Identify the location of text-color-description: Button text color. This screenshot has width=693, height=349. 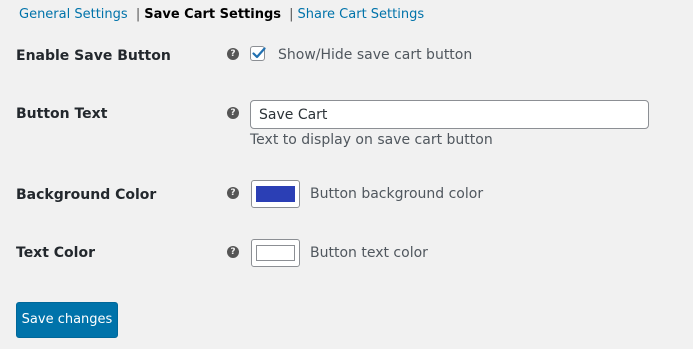
(369, 253).